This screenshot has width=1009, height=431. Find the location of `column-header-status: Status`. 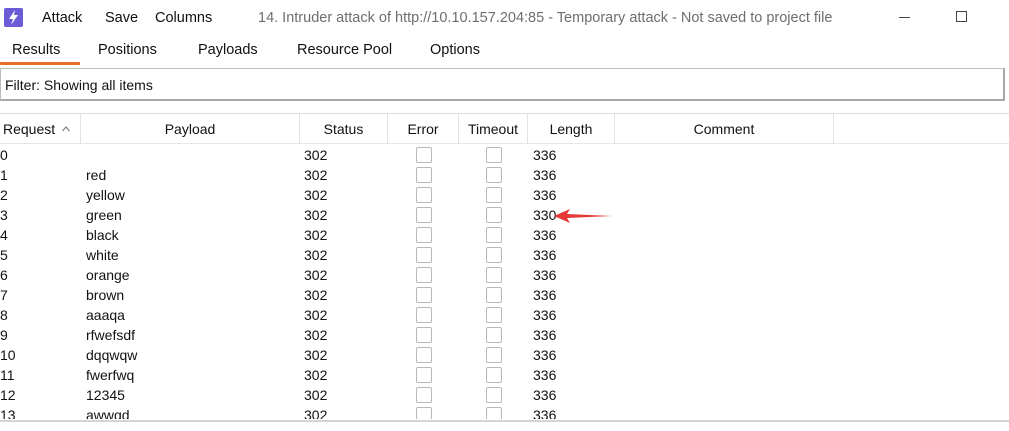

column-header-status: Status is located at coordinates (344, 129).